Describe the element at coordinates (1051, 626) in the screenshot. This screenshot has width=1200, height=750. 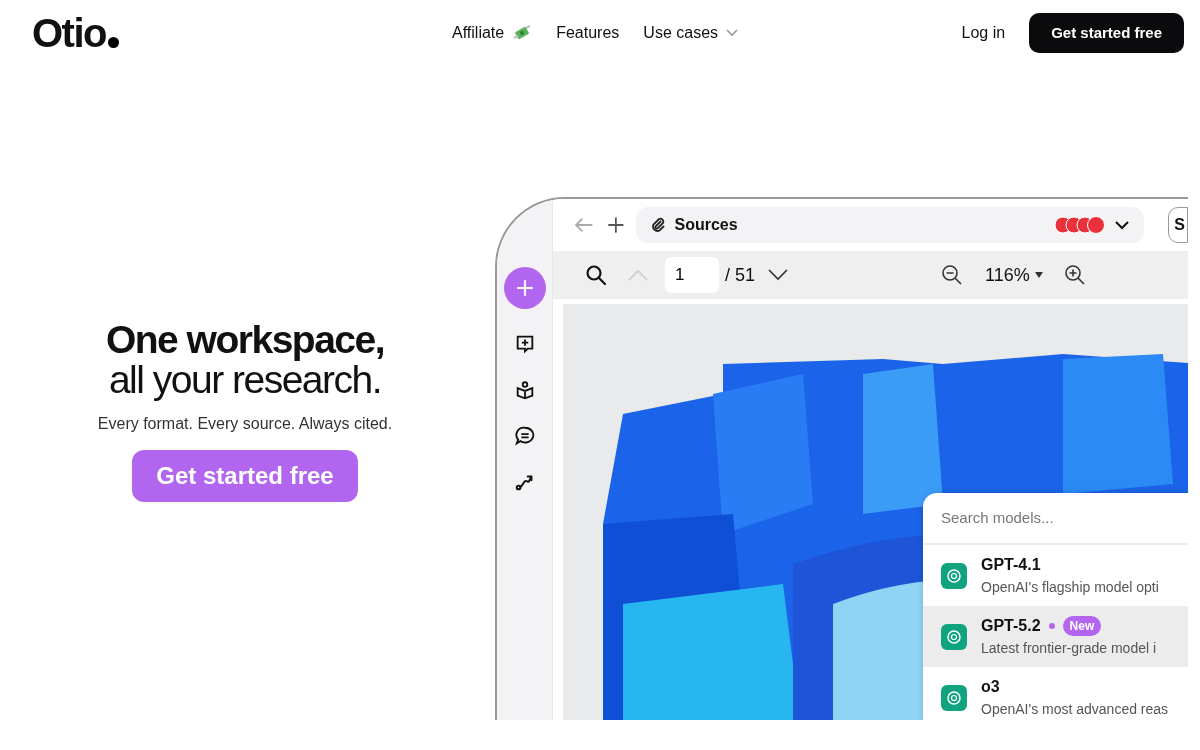
I see `dot-icon` at that location.